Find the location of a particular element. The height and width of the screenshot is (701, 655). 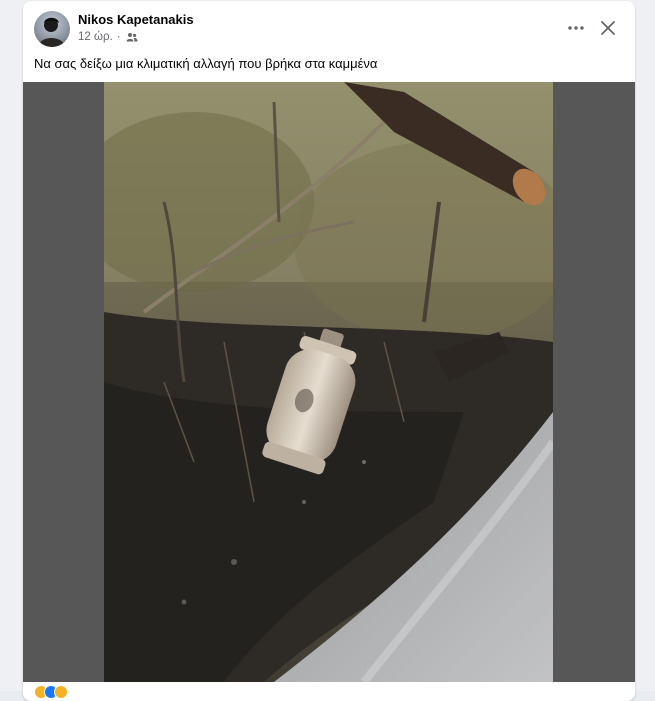

avatar is located at coordinates (52, 29).